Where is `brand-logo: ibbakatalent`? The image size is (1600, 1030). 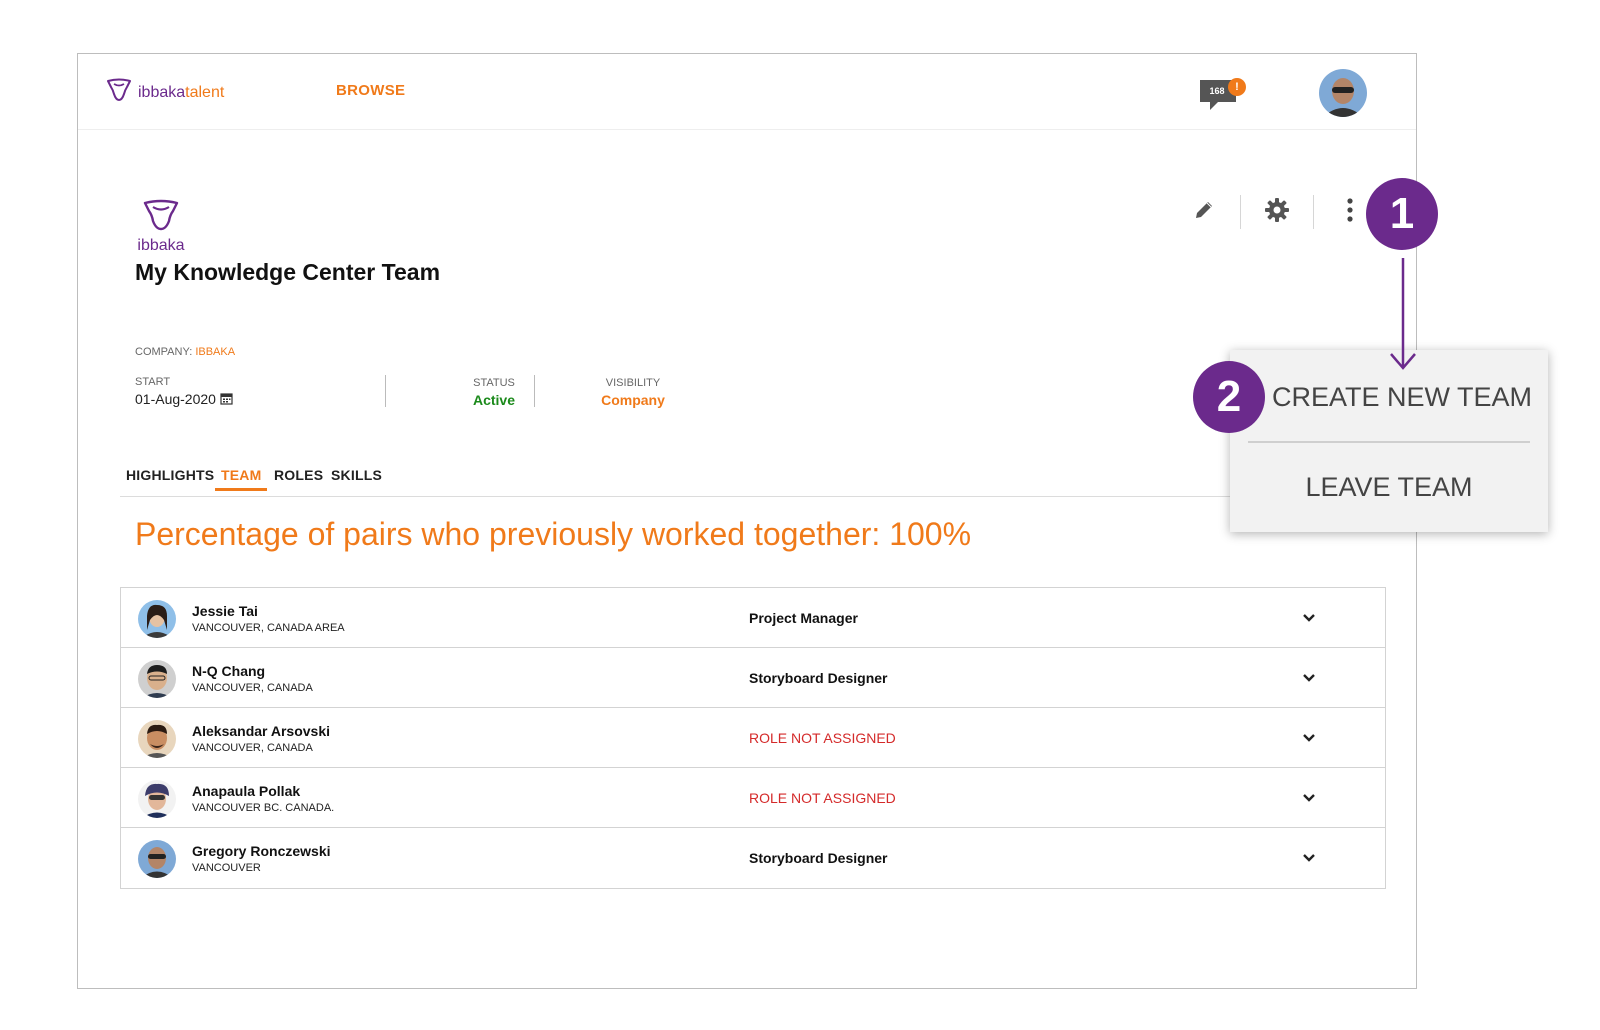 brand-logo: ibbakatalent is located at coordinates (165, 92).